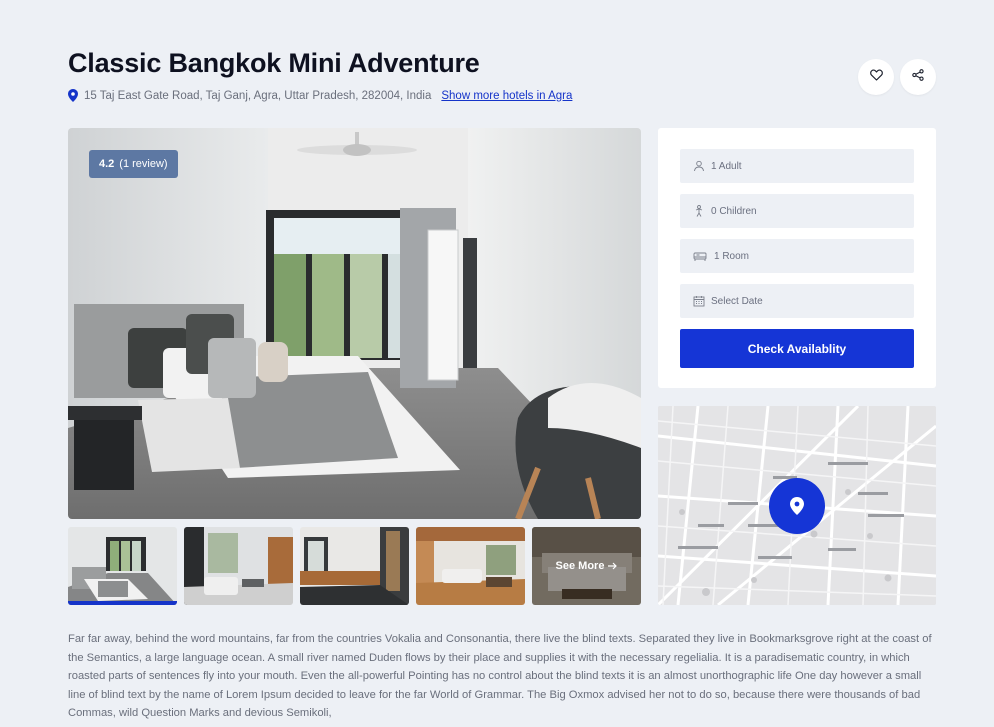 The height and width of the screenshot is (727, 994). I want to click on see-more-overlay: See More, so click(586, 566).